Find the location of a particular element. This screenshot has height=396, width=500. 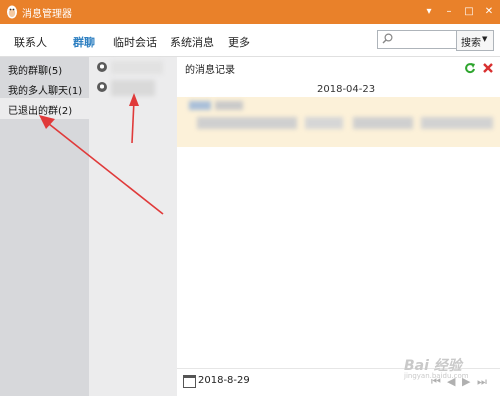

annotation-arrows is located at coordinates (101, 154).